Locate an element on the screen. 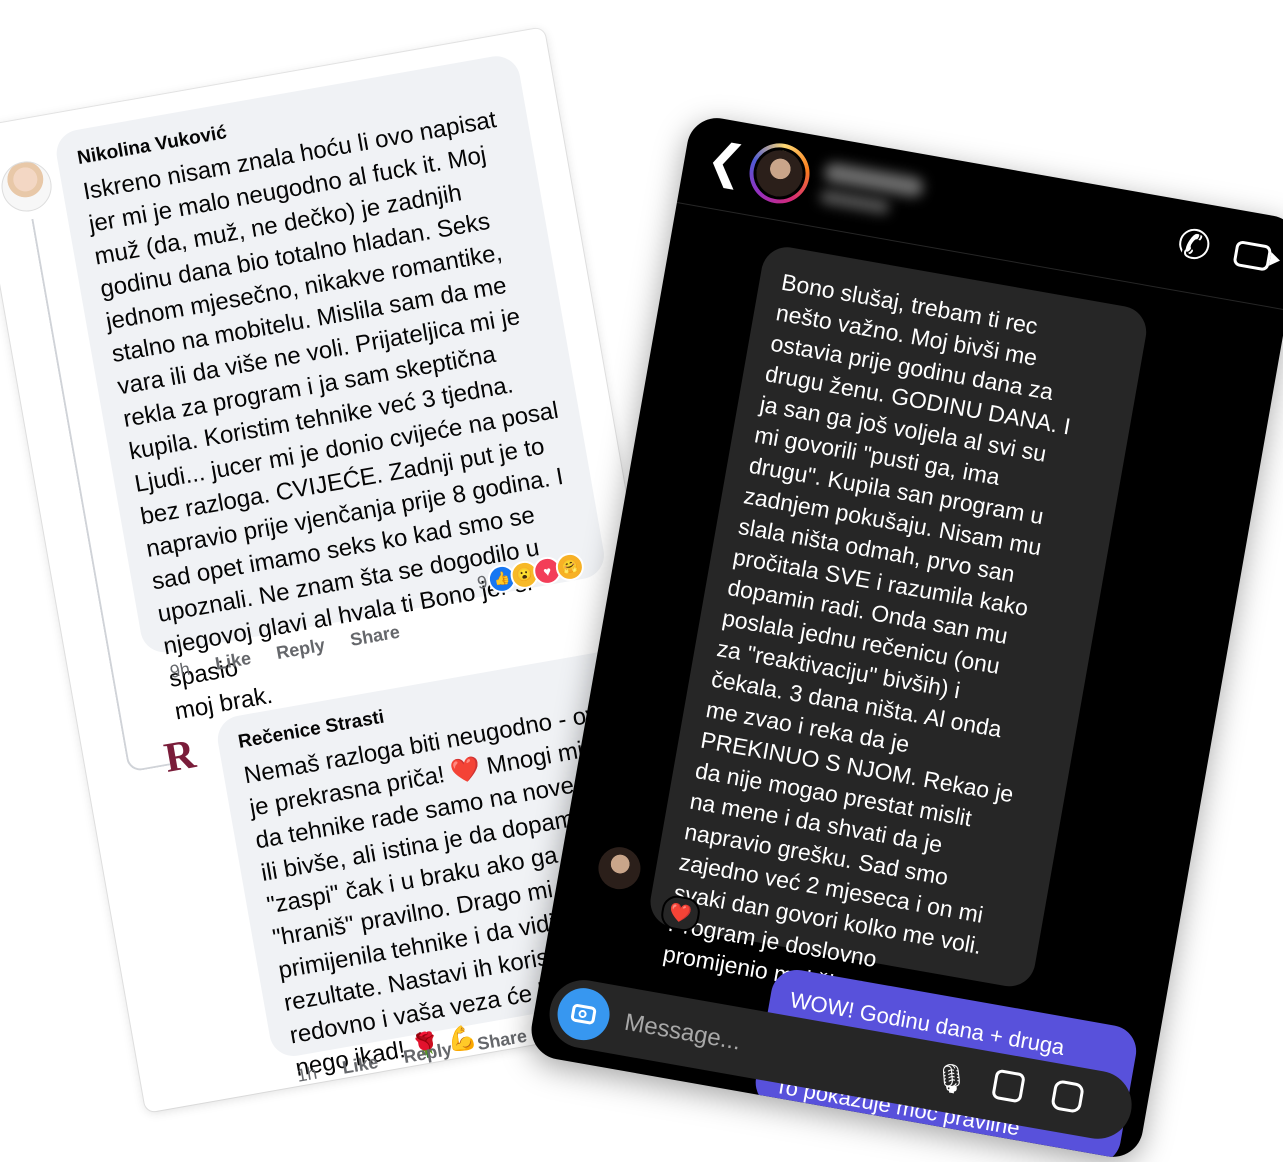 The image size is (1283, 1162). comment-timestamp: 9h is located at coordinates (179, 671).